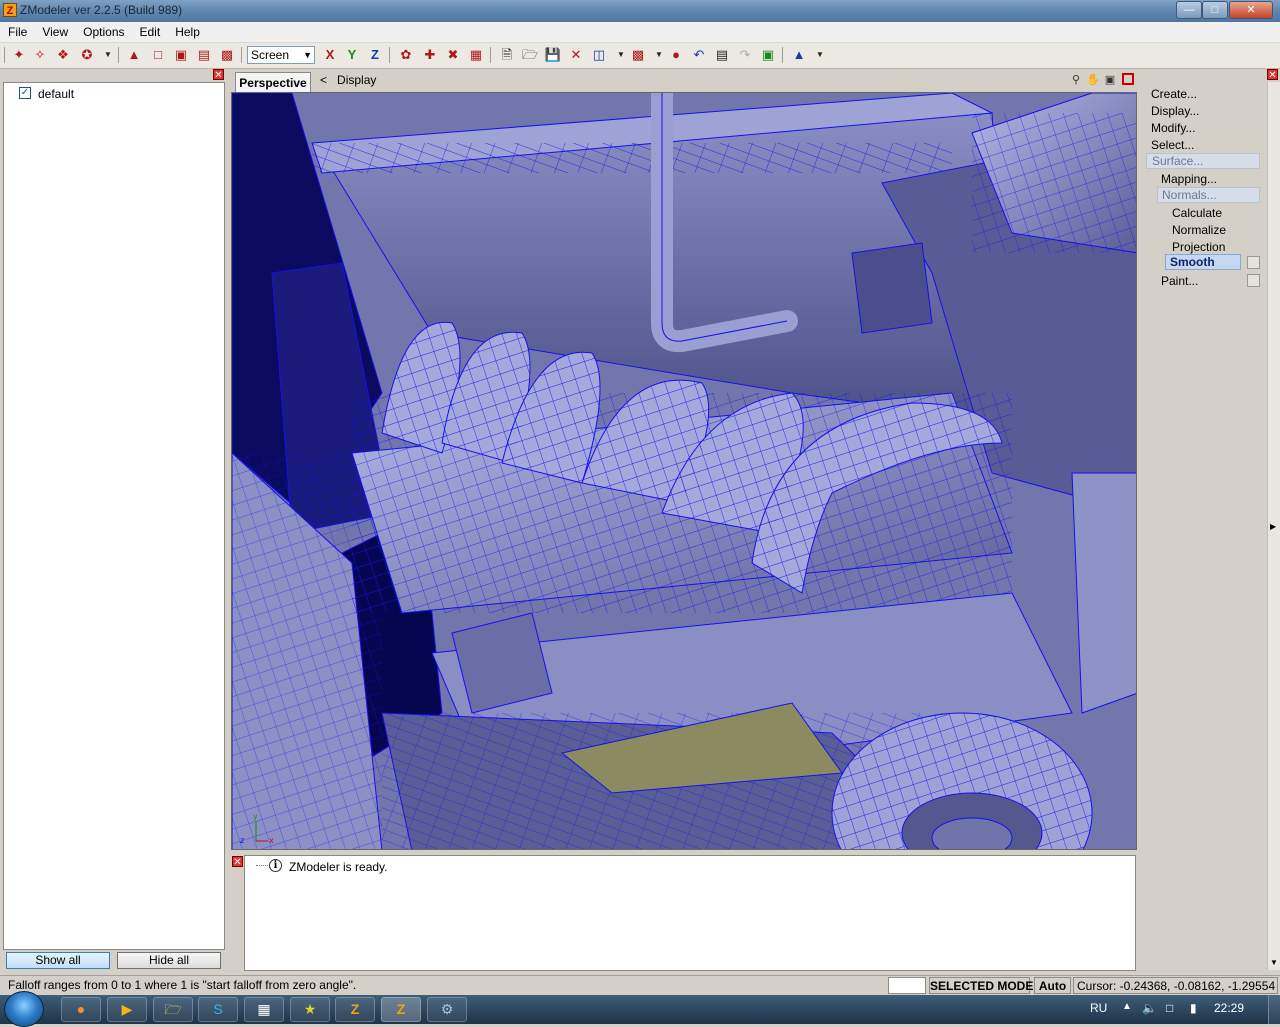  Describe the element at coordinates (1052, 985) in the screenshot. I see `auto-mode-indicator: Auto` at that location.